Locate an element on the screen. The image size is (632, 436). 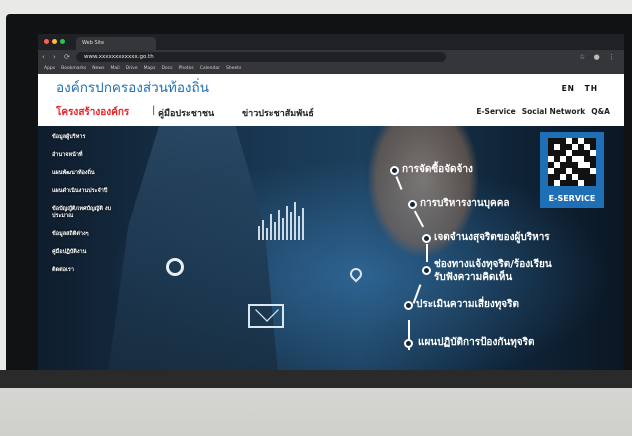
bookmark-item: Bookmarks is located at coordinates (73, 69).